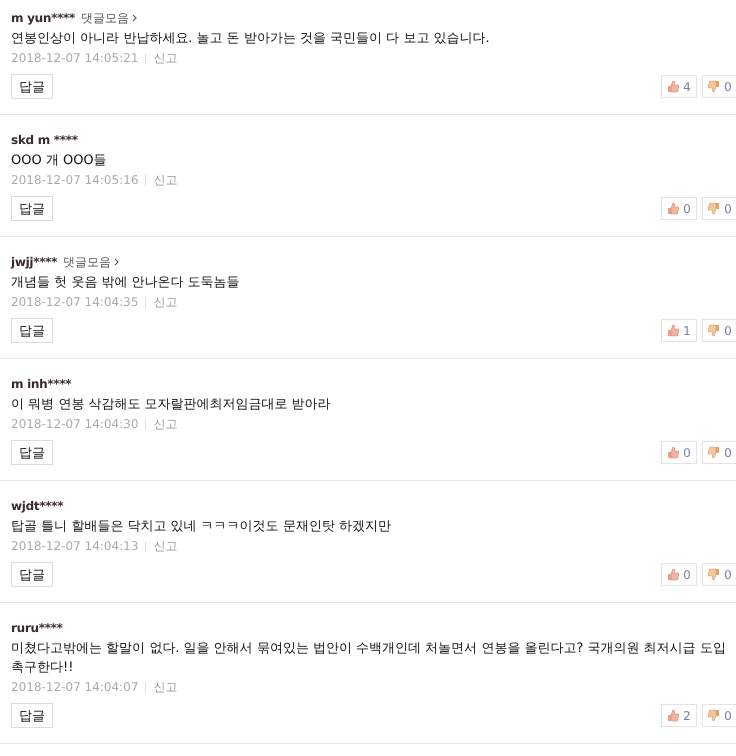  Describe the element at coordinates (37, 628) in the screenshot. I see `username: ruru****` at that location.